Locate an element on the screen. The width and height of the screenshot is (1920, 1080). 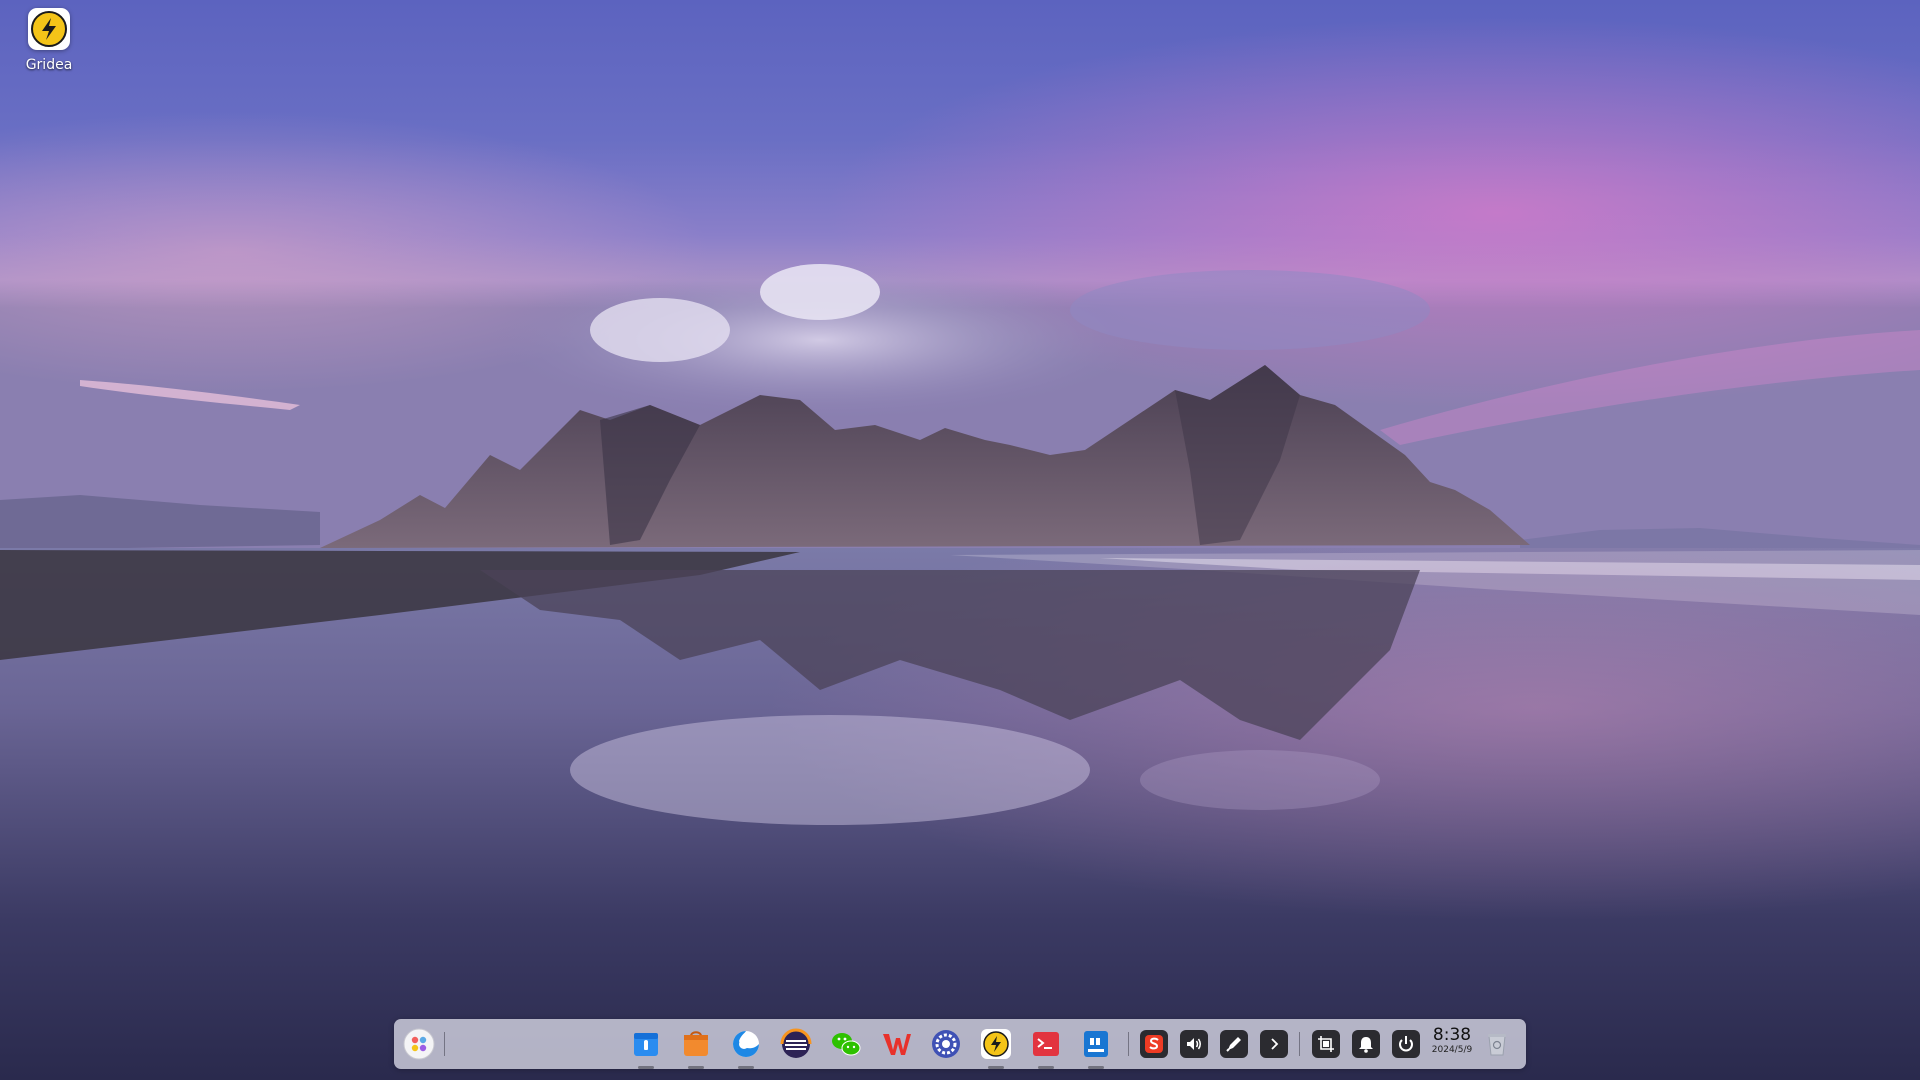
pen-icon is located at coordinates (1234, 1044).